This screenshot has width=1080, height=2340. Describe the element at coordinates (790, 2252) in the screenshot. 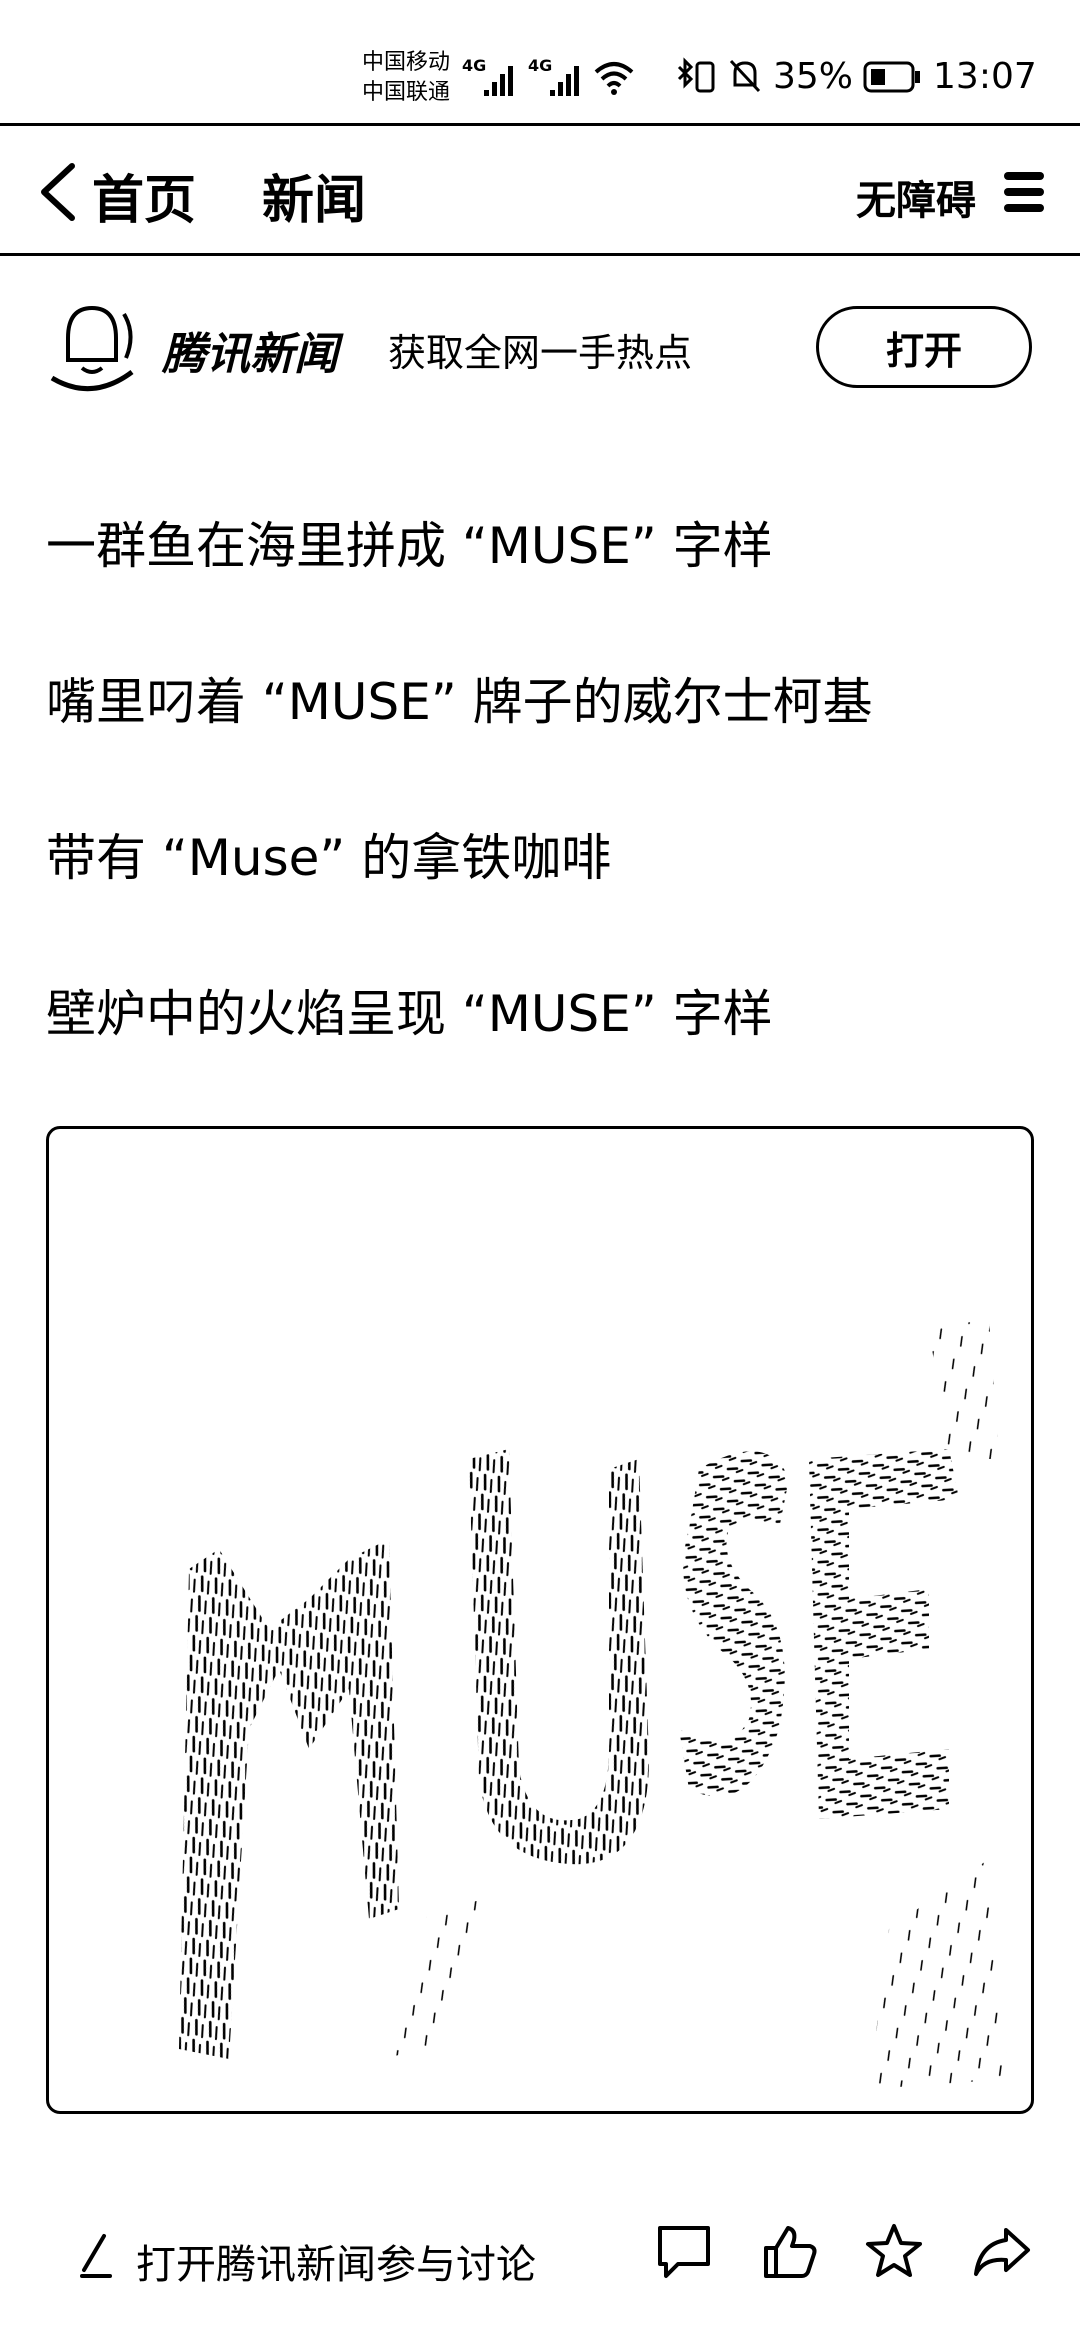

I see `like-icon` at that location.